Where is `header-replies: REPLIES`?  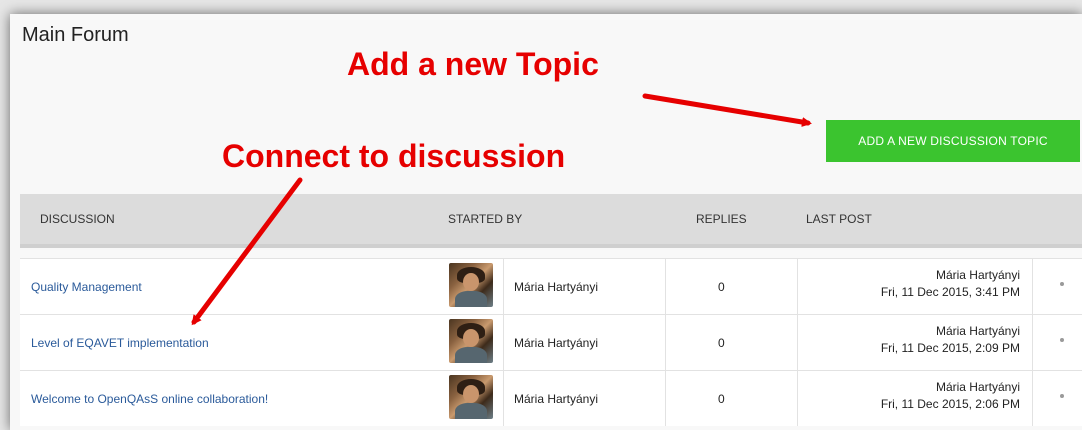
header-replies: REPLIES is located at coordinates (721, 219).